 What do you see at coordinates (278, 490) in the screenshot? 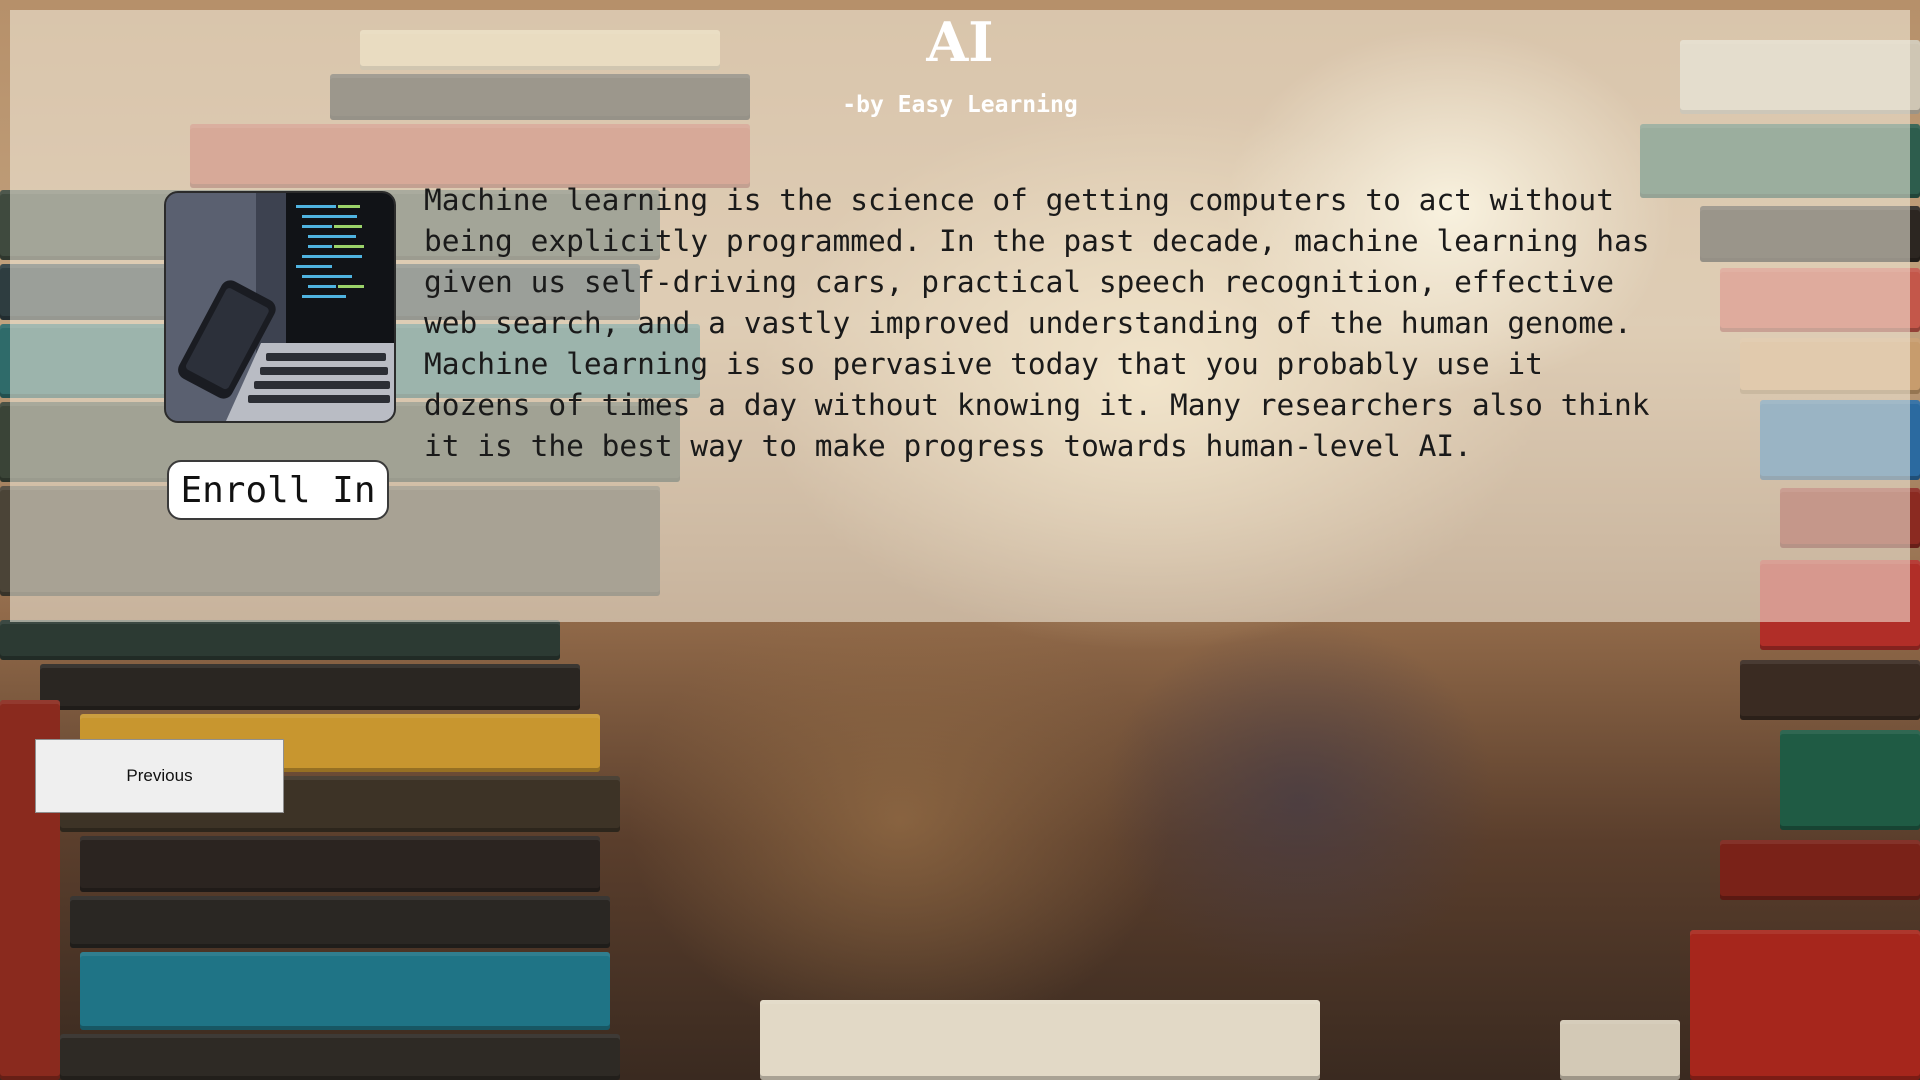
I see `enroll-button: Enroll In` at bounding box center [278, 490].